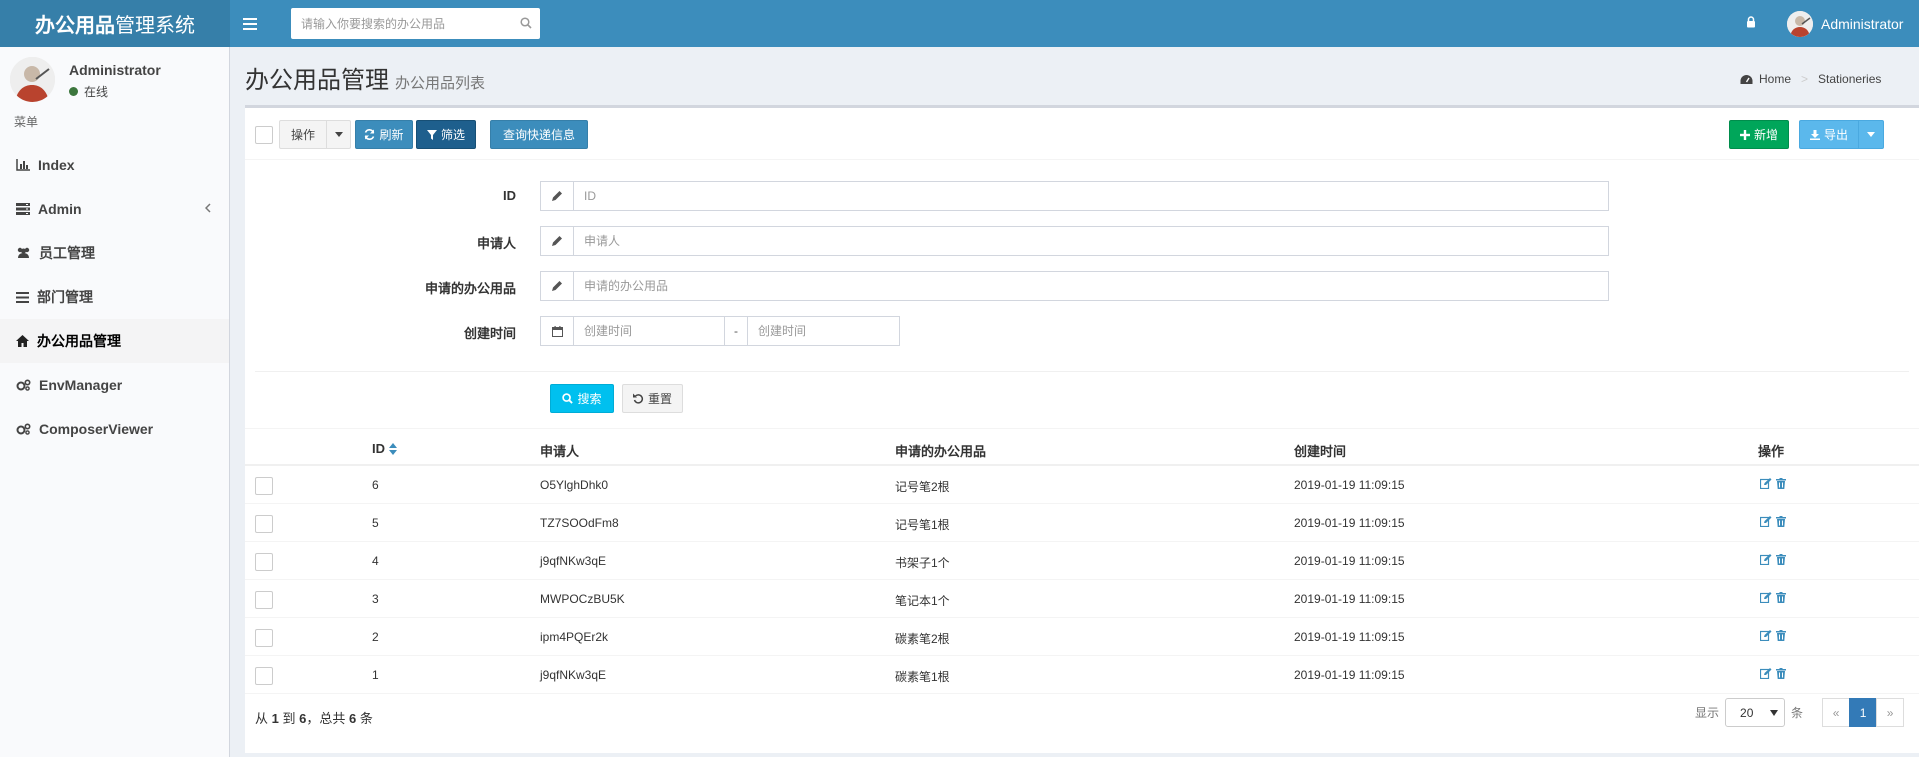 The height and width of the screenshot is (757, 1919). I want to click on dashboard-icon, so click(1746, 79).